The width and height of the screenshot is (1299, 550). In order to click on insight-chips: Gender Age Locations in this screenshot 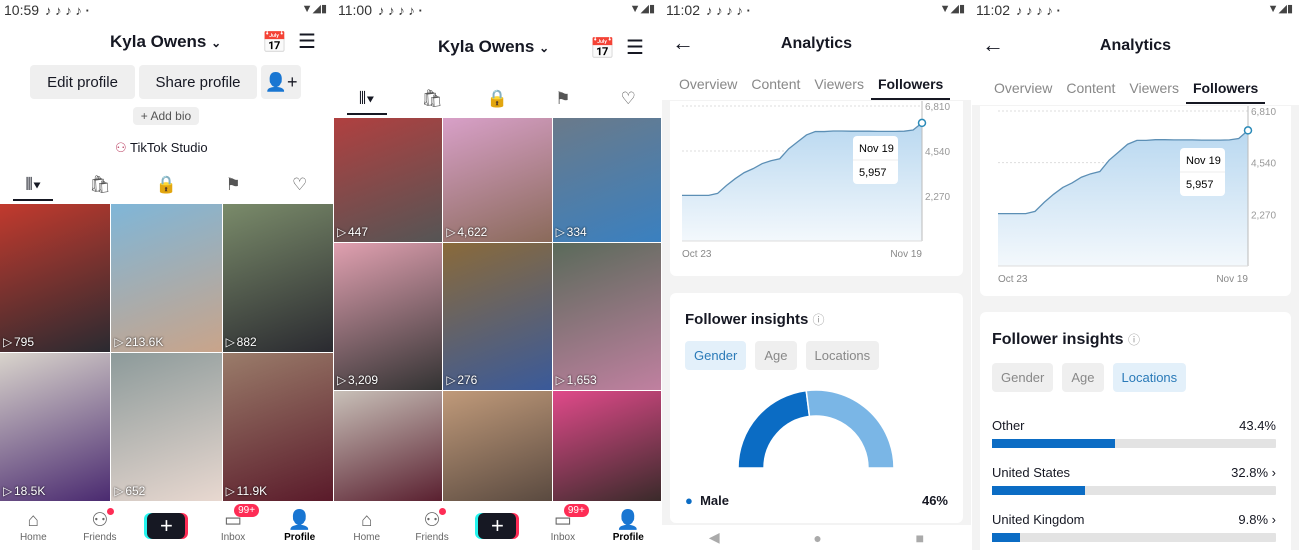, I will do `click(1089, 377)`.